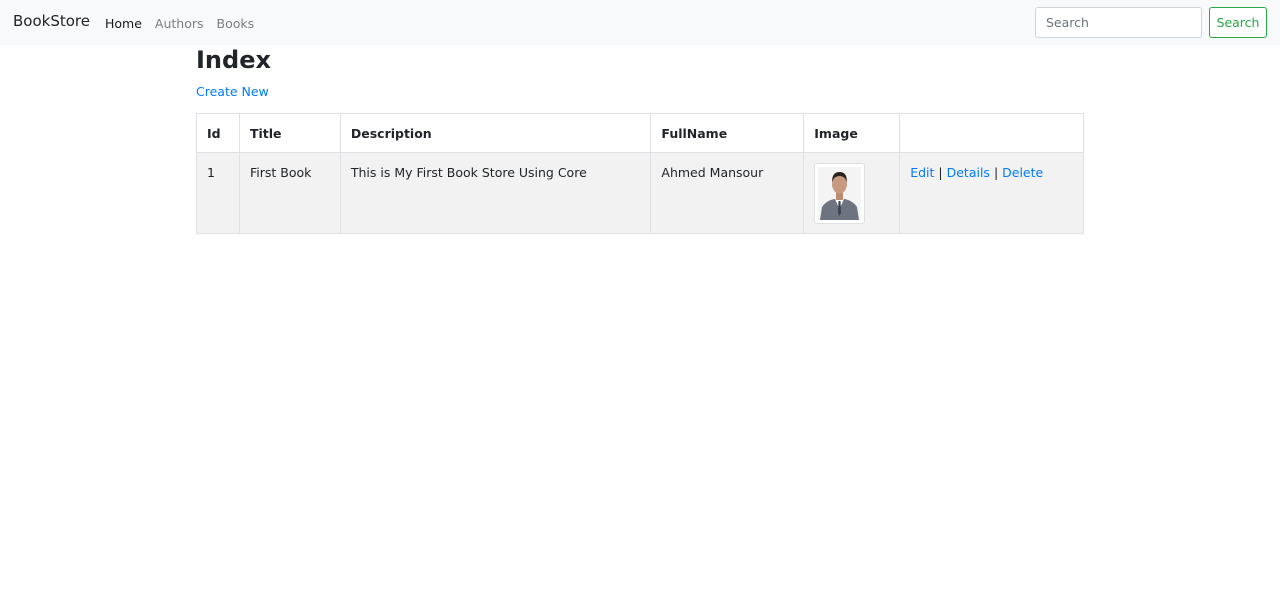 The width and height of the screenshot is (1280, 608). Describe the element at coordinates (232, 91) in the screenshot. I see `create-new-link: Create New` at that location.